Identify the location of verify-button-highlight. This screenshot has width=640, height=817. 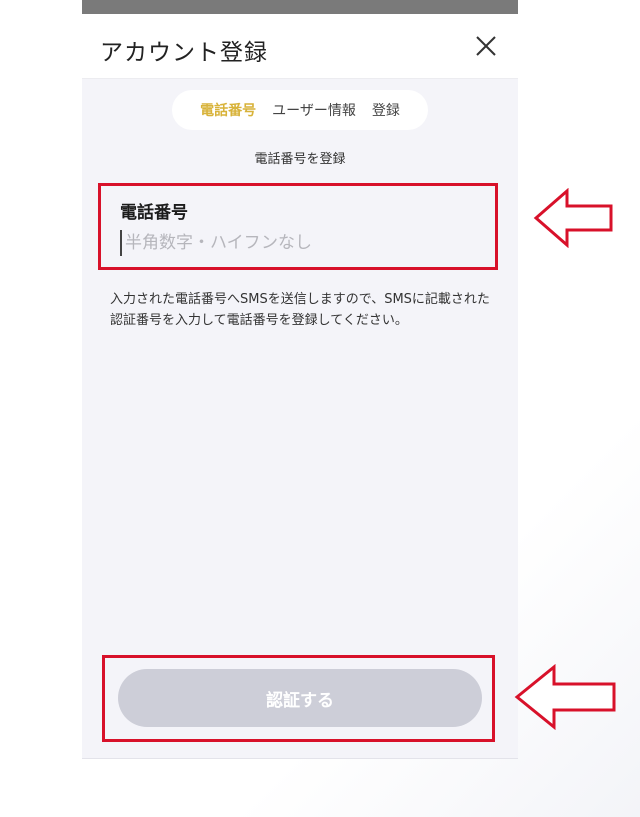
(298, 698).